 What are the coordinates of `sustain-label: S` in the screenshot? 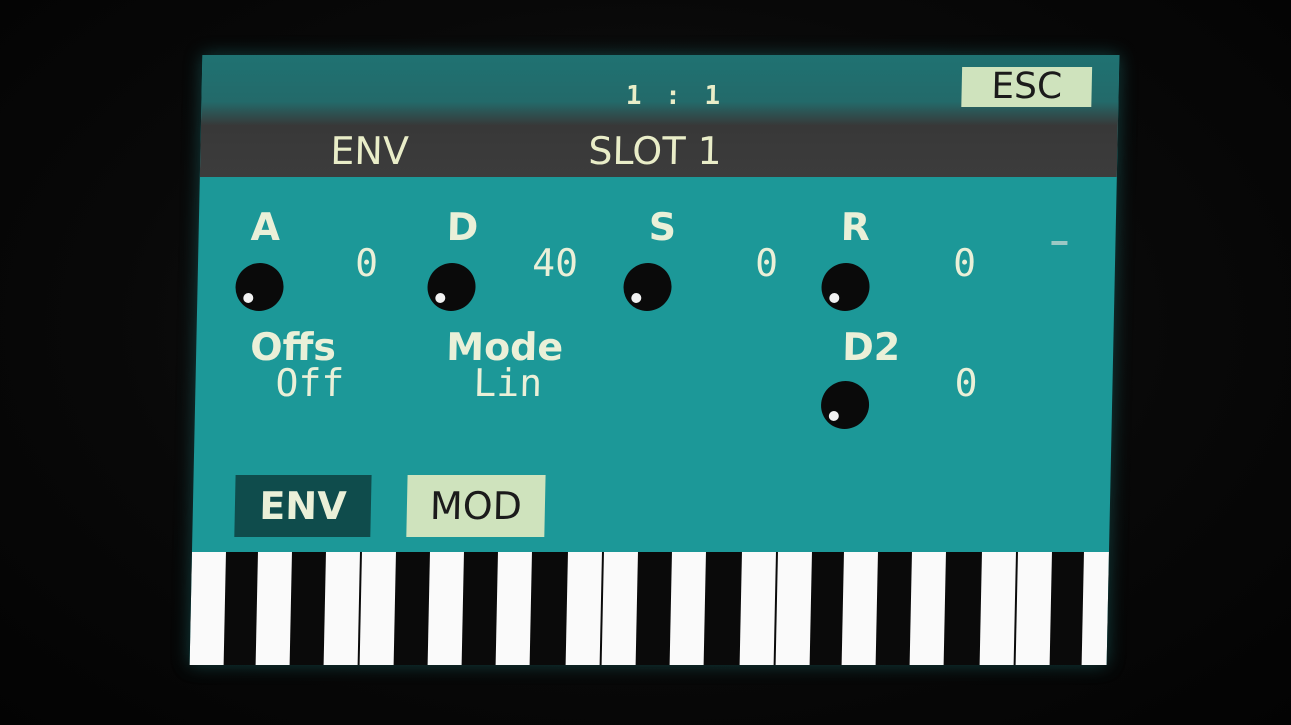 It's located at (662, 227).